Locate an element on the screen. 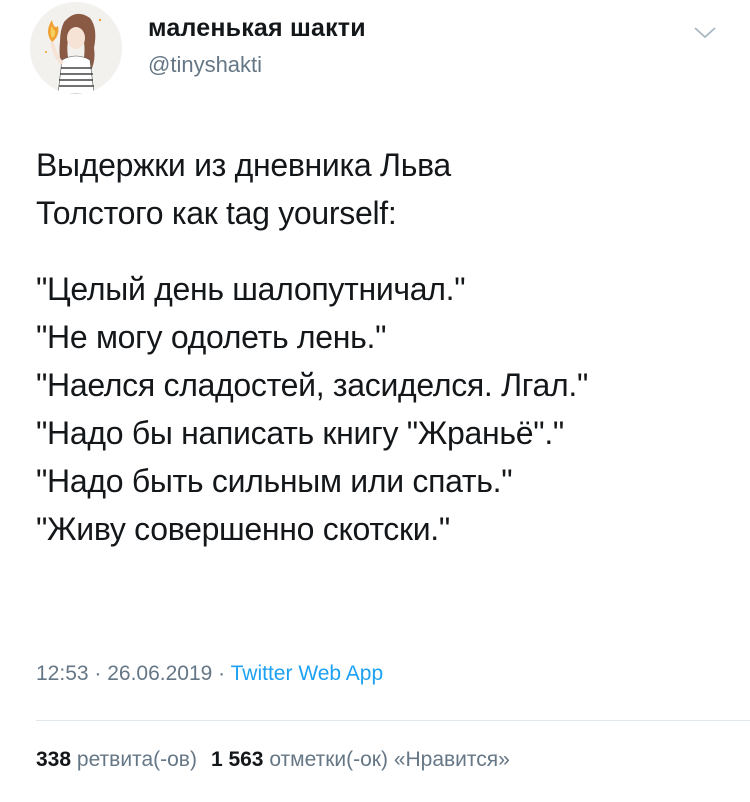 The width and height of the screenshot is (750, 802). avatar-illustration-icon is located at coordinates (76, 48).